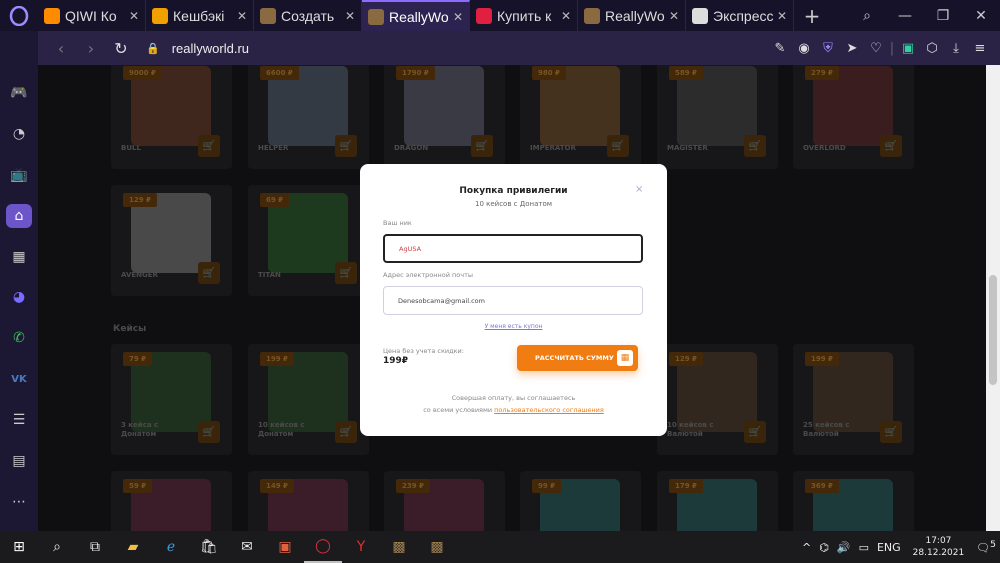 The width and height of the screenshot is (1000, 563). I want to click on restore-icon: ❐, so click(943, 15).